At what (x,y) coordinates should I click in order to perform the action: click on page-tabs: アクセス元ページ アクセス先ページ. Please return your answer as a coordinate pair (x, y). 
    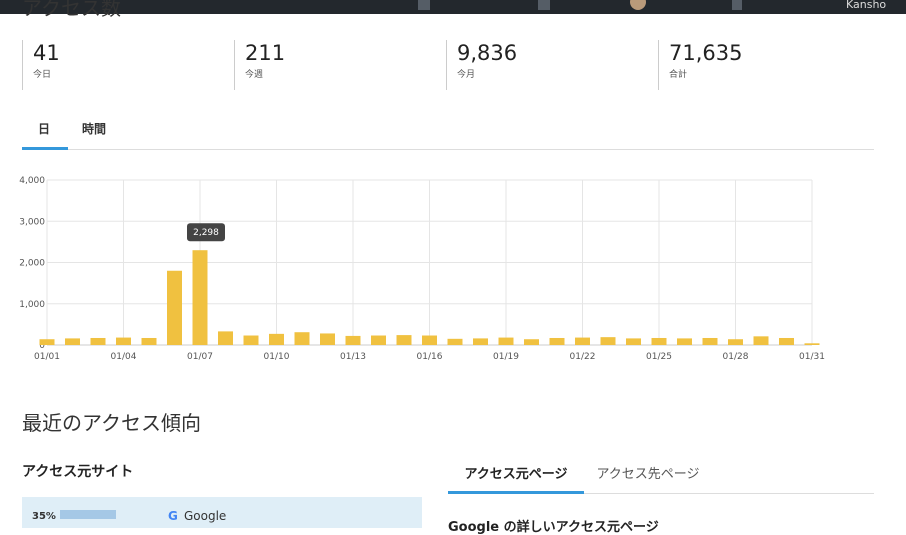
    Looking at the image, I should click on (661, 475).